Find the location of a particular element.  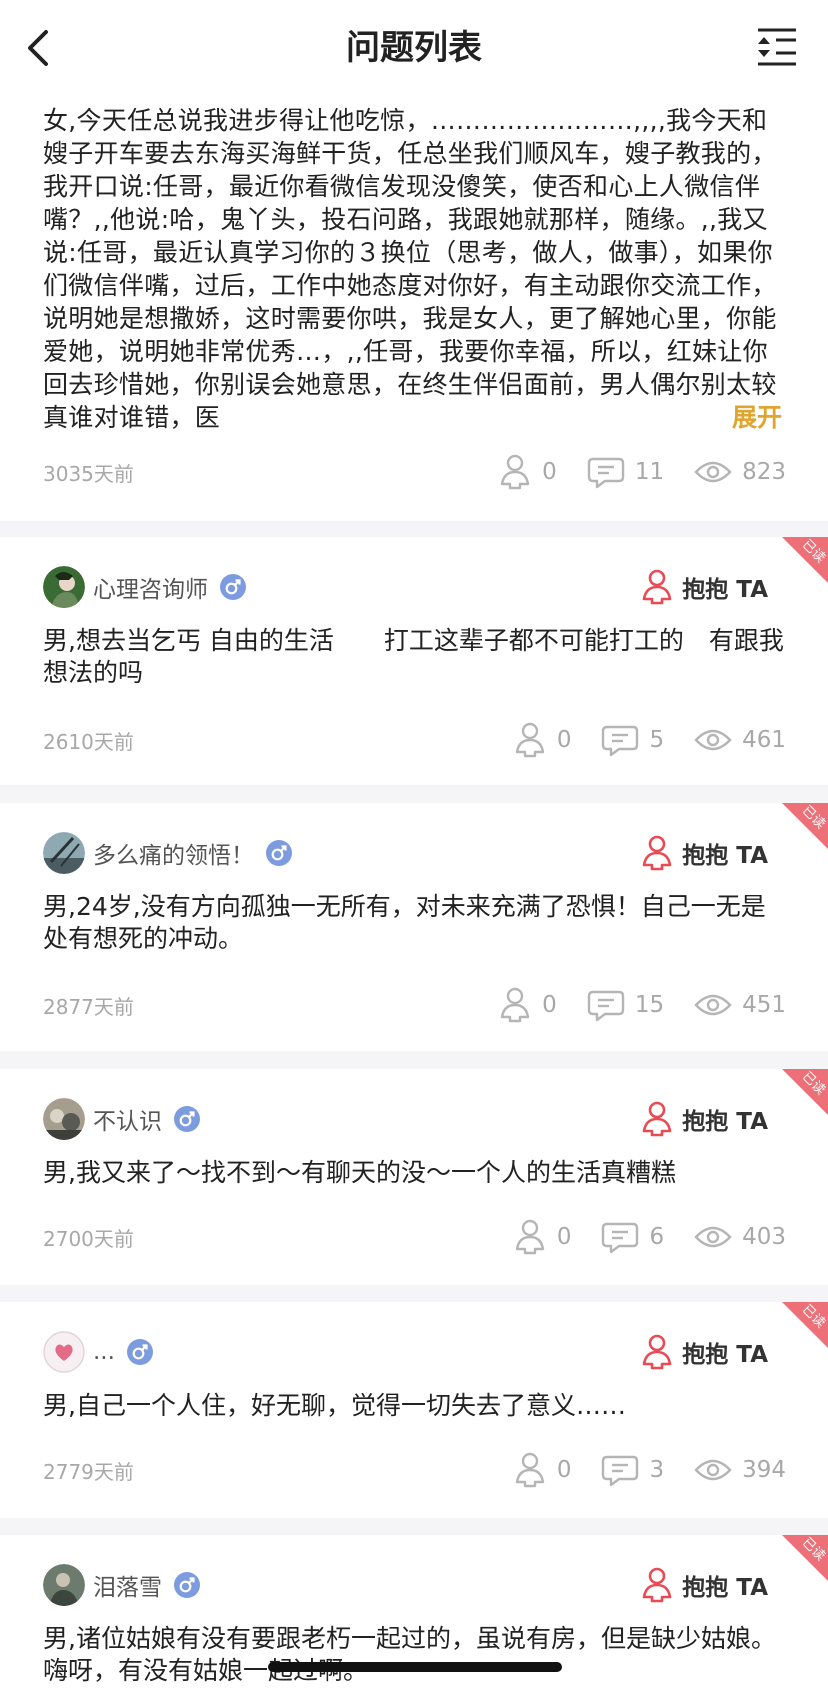

user-row: 心理咨询师 is located at coordinates (144, 587).